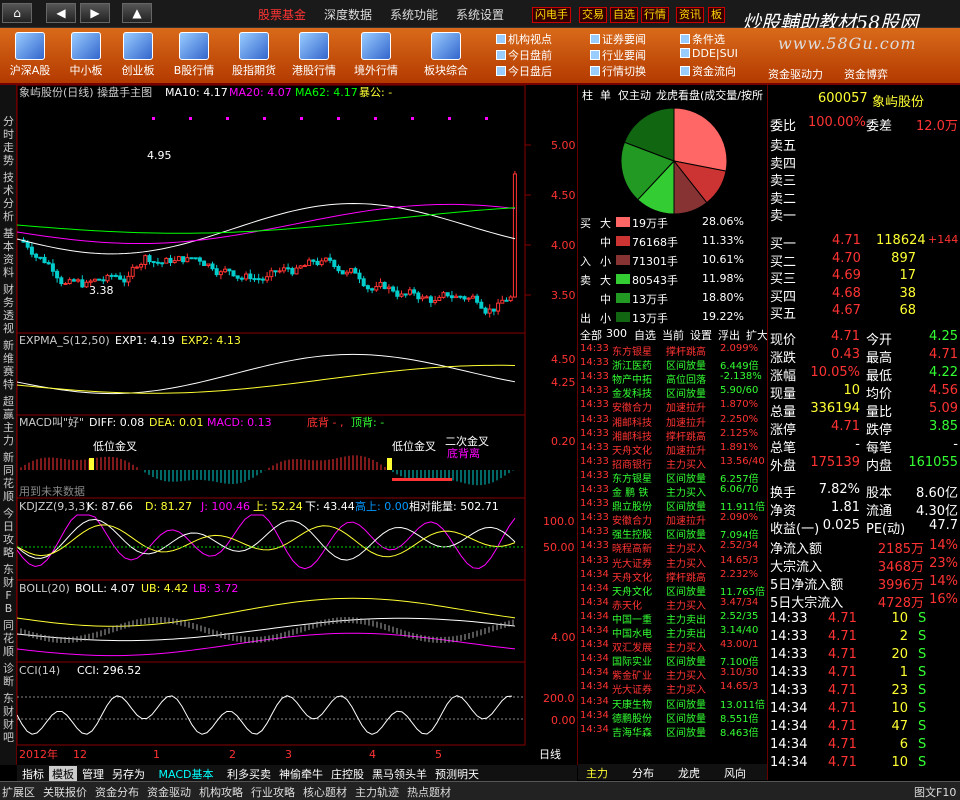  Describe the element at coordinates (8, 365) in the screenshot. I see `left-tab-4: 新维赛特` at that location.